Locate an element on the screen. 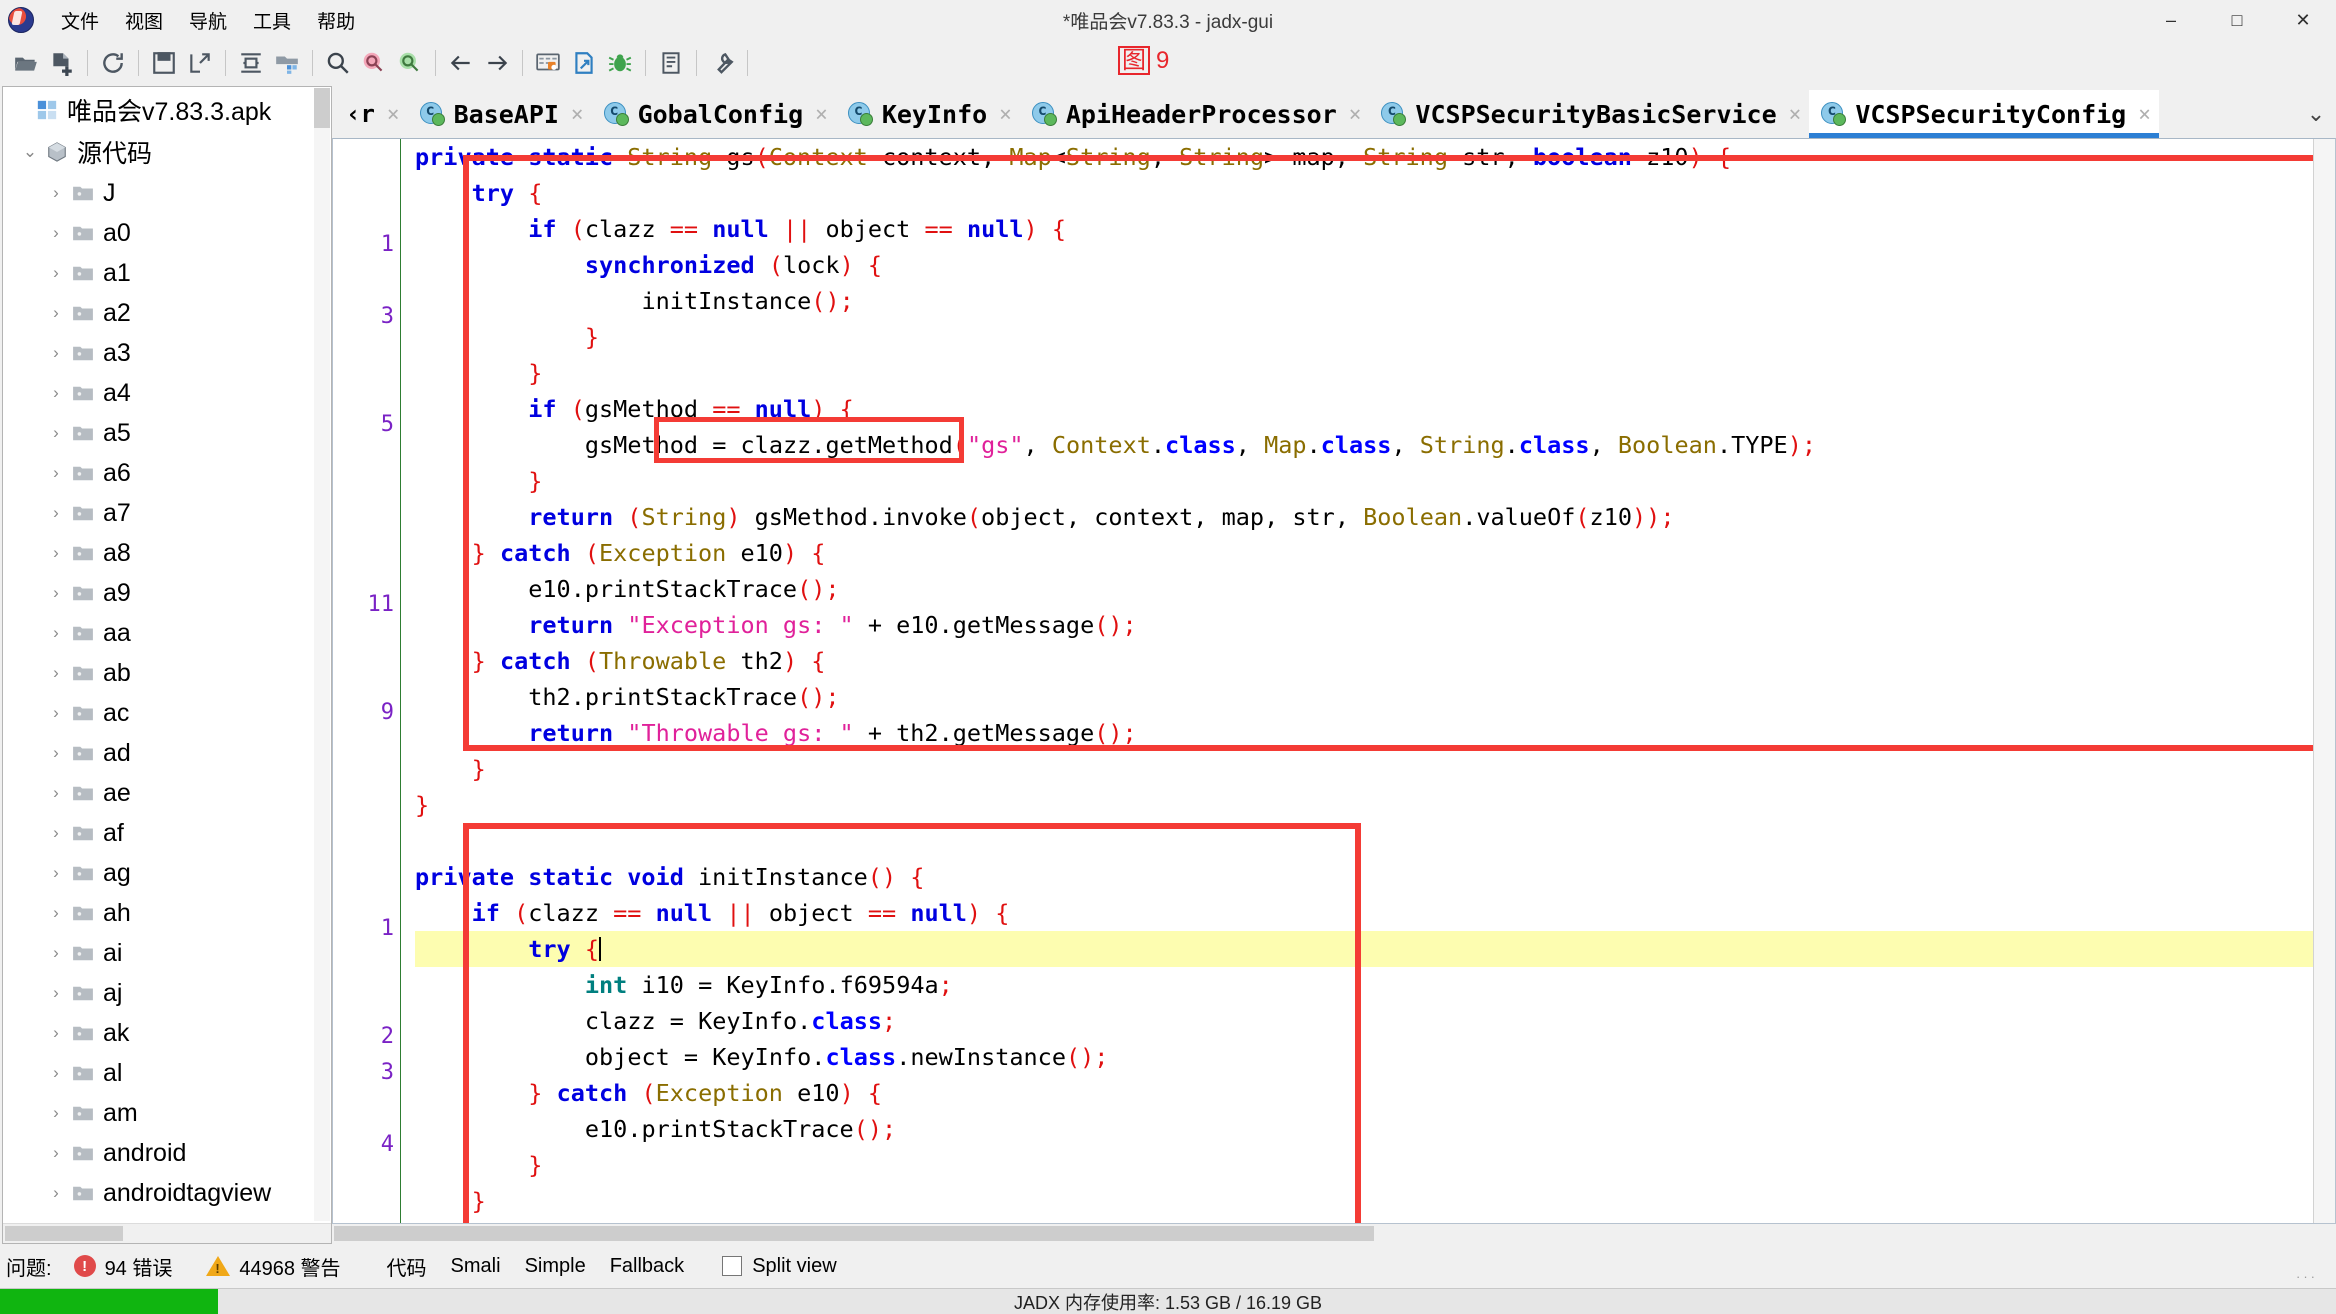  editor-marker-column is located at coordinates (2324, 681).